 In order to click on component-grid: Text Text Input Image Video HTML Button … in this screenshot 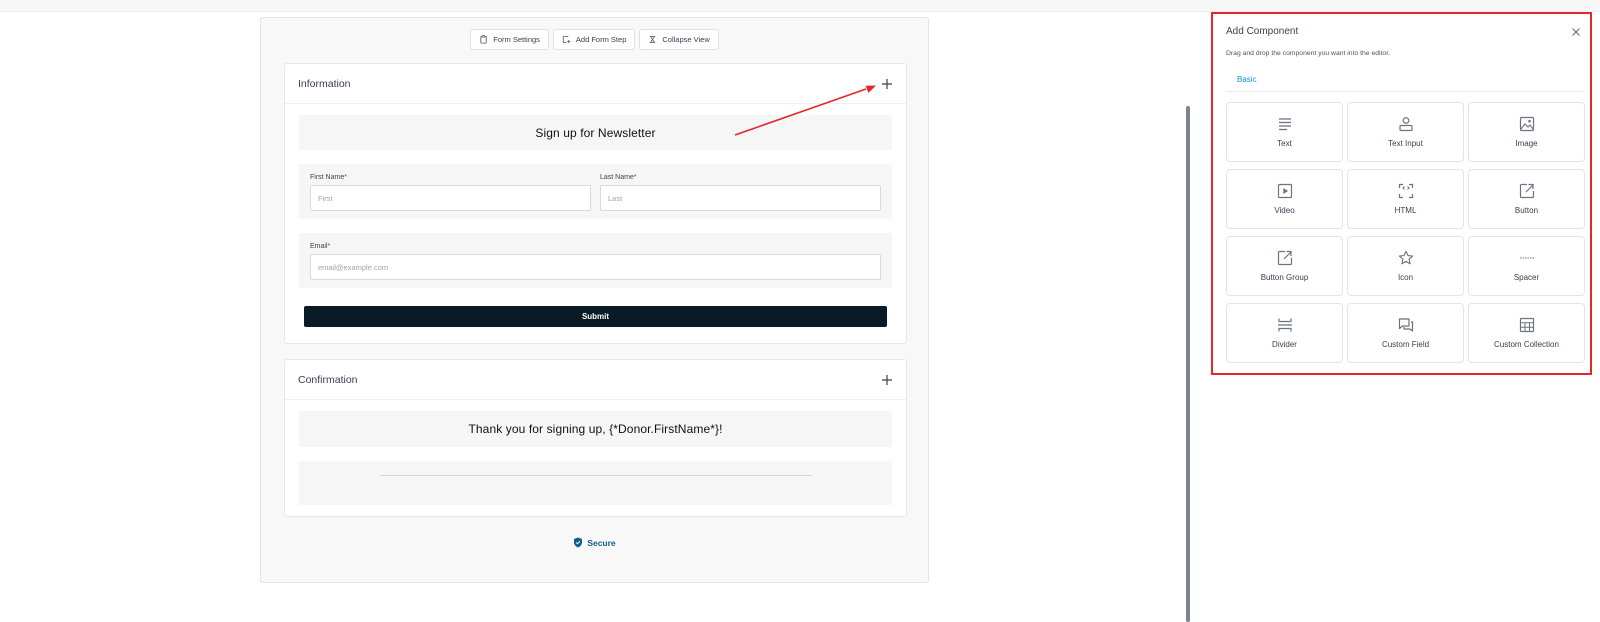, I will do `click(1405, 232)`.